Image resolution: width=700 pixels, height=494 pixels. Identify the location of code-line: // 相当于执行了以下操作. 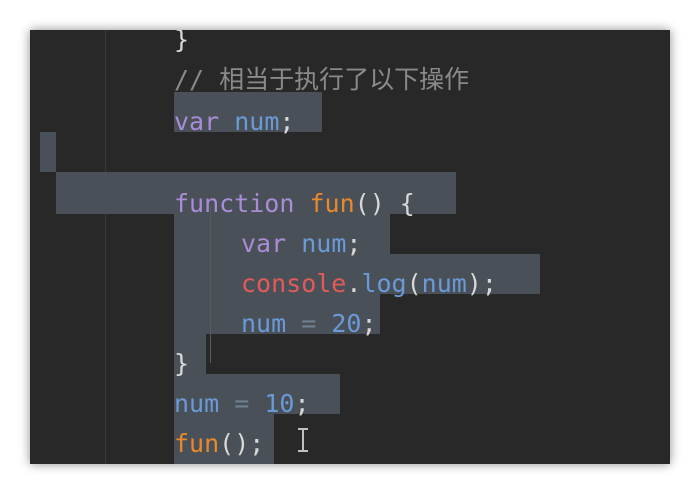
(321, 80).